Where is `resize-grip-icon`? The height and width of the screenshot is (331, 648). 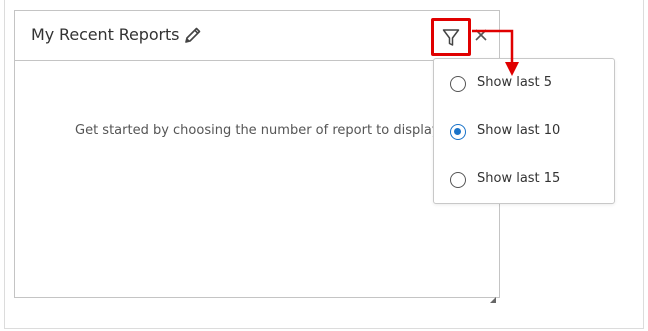
resize-grip-icon is located at coordinates (493, 295).